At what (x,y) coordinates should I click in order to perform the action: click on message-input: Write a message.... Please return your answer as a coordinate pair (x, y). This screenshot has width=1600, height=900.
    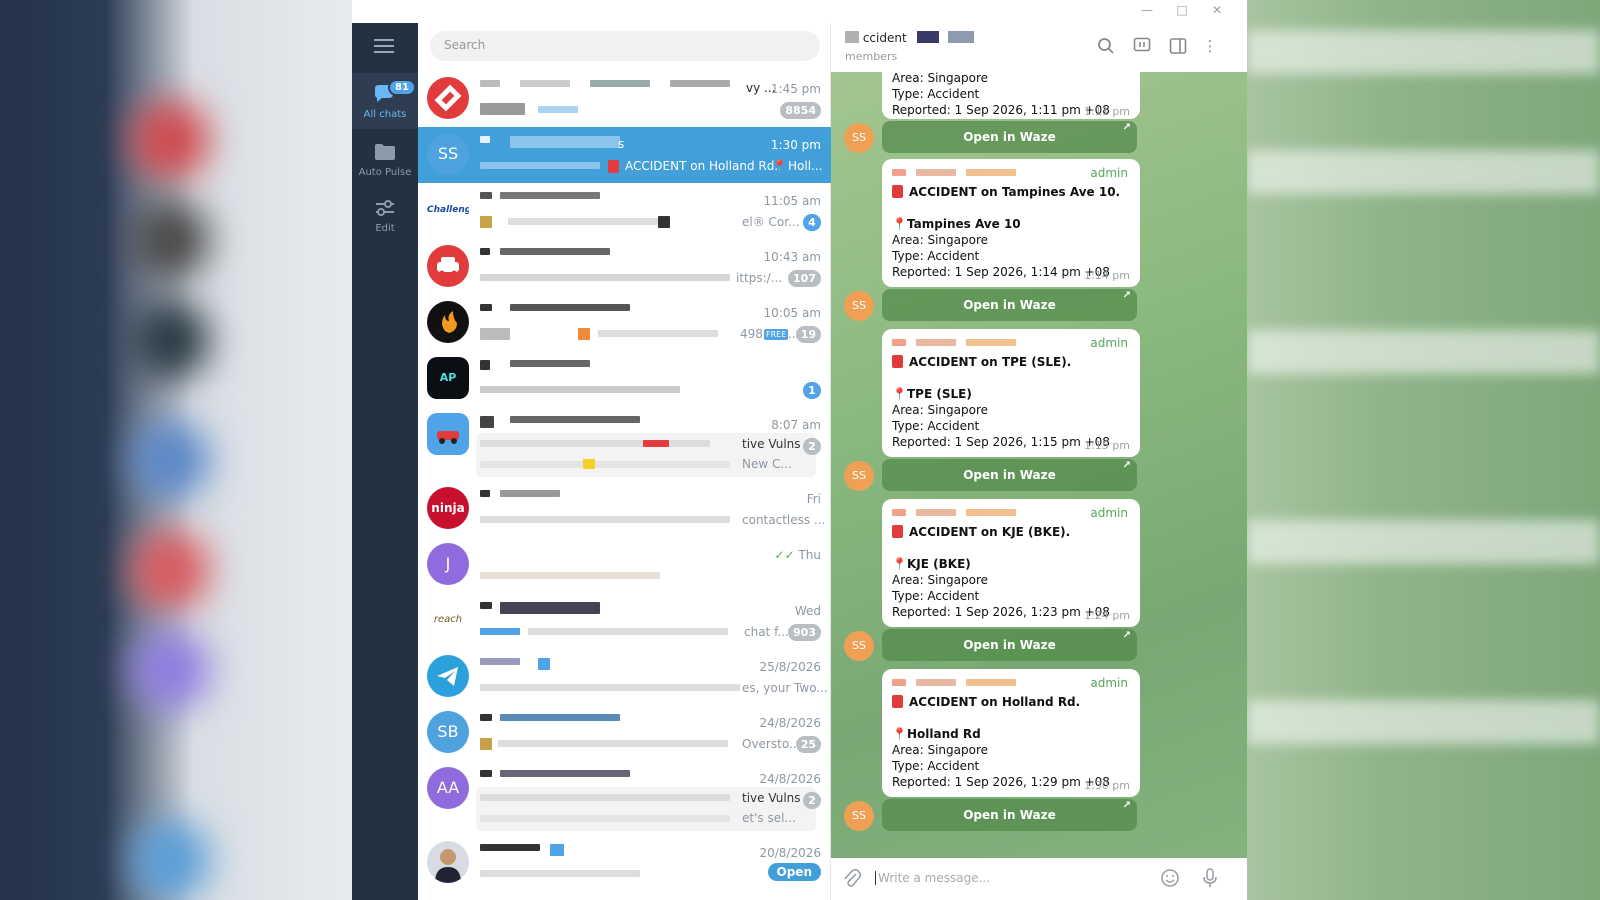
    Looking at the image, I should click on (932, 878).